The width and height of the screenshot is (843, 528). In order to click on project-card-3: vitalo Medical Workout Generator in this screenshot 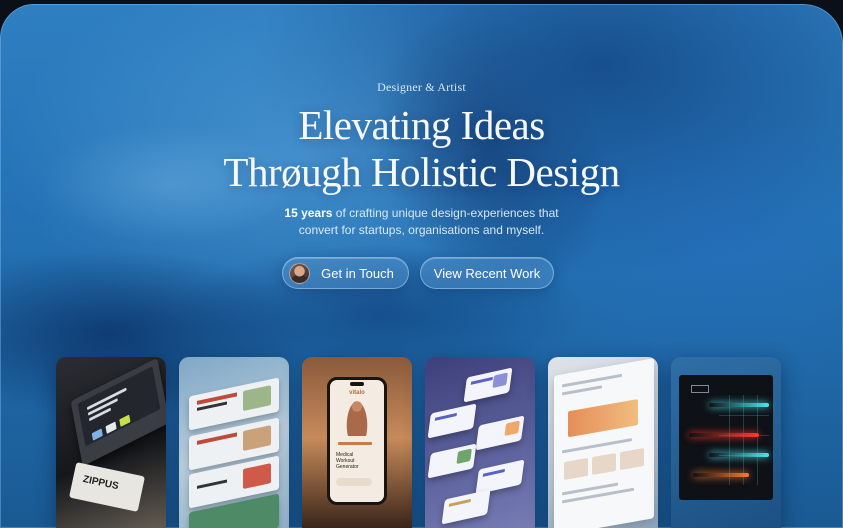, I will do `click(357, 442)`.